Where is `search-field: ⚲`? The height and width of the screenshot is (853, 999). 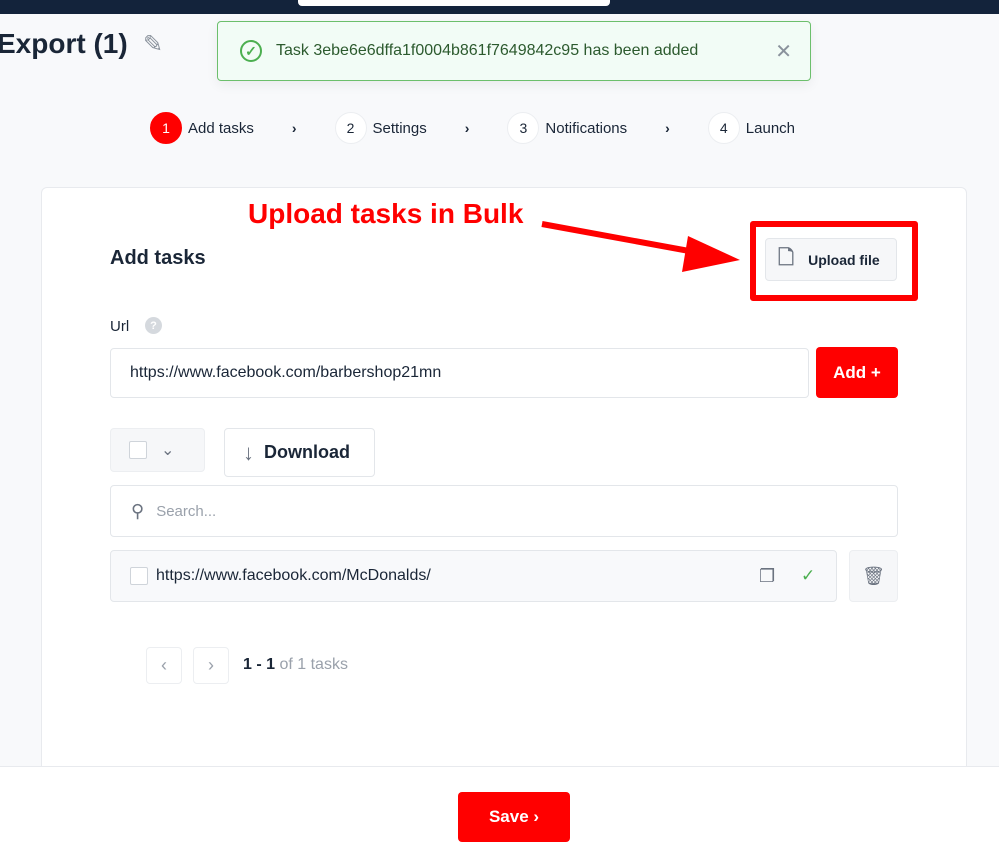
search-field: ⚲ is located at coordinates (504, 511).